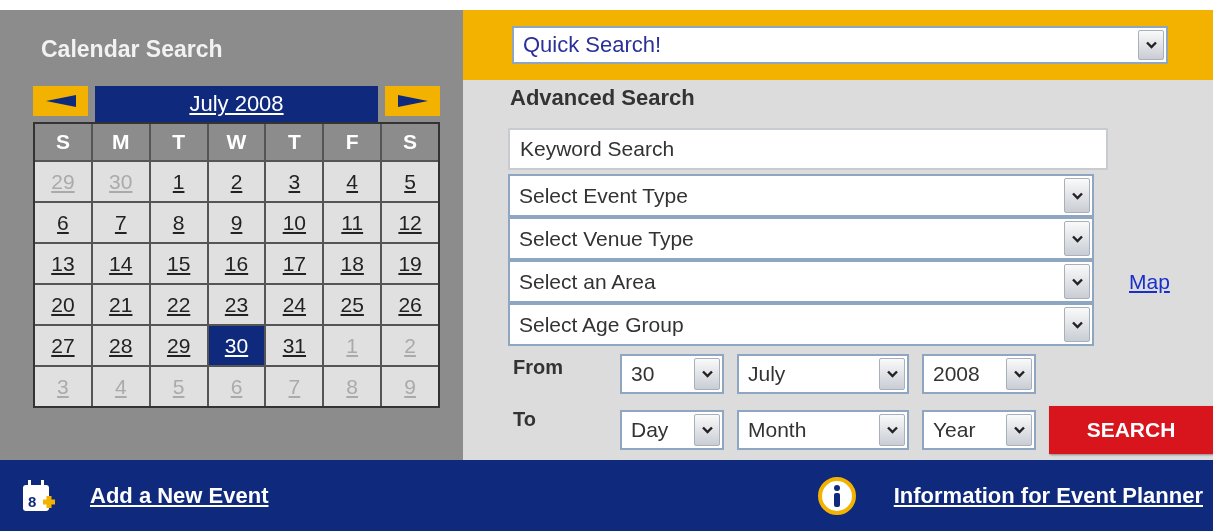 This screenshot has width=1213, height=531. Describe the element at coordinates (294, 222) in the screenshot. I see `day-cell: 10` at that location.